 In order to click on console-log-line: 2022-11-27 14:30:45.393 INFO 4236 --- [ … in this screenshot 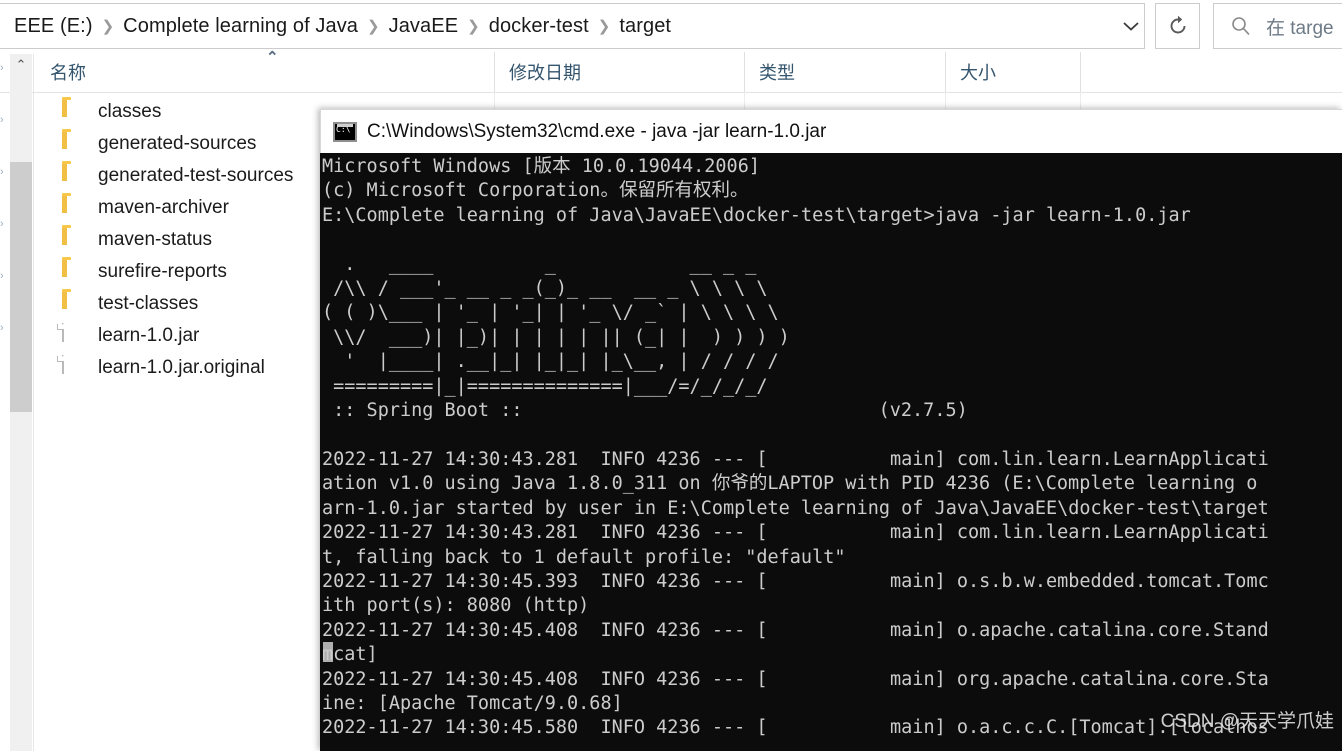, I will do `click(795, 581)`.